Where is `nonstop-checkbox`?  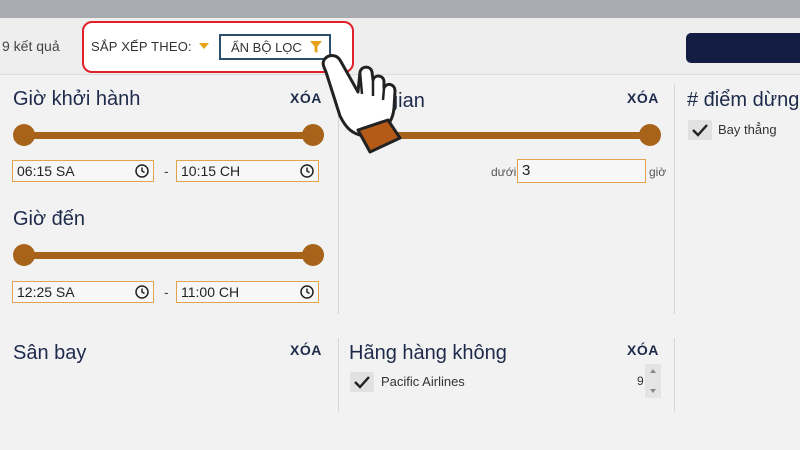 nonstop-checkbox is located at coordinates (700, 130).